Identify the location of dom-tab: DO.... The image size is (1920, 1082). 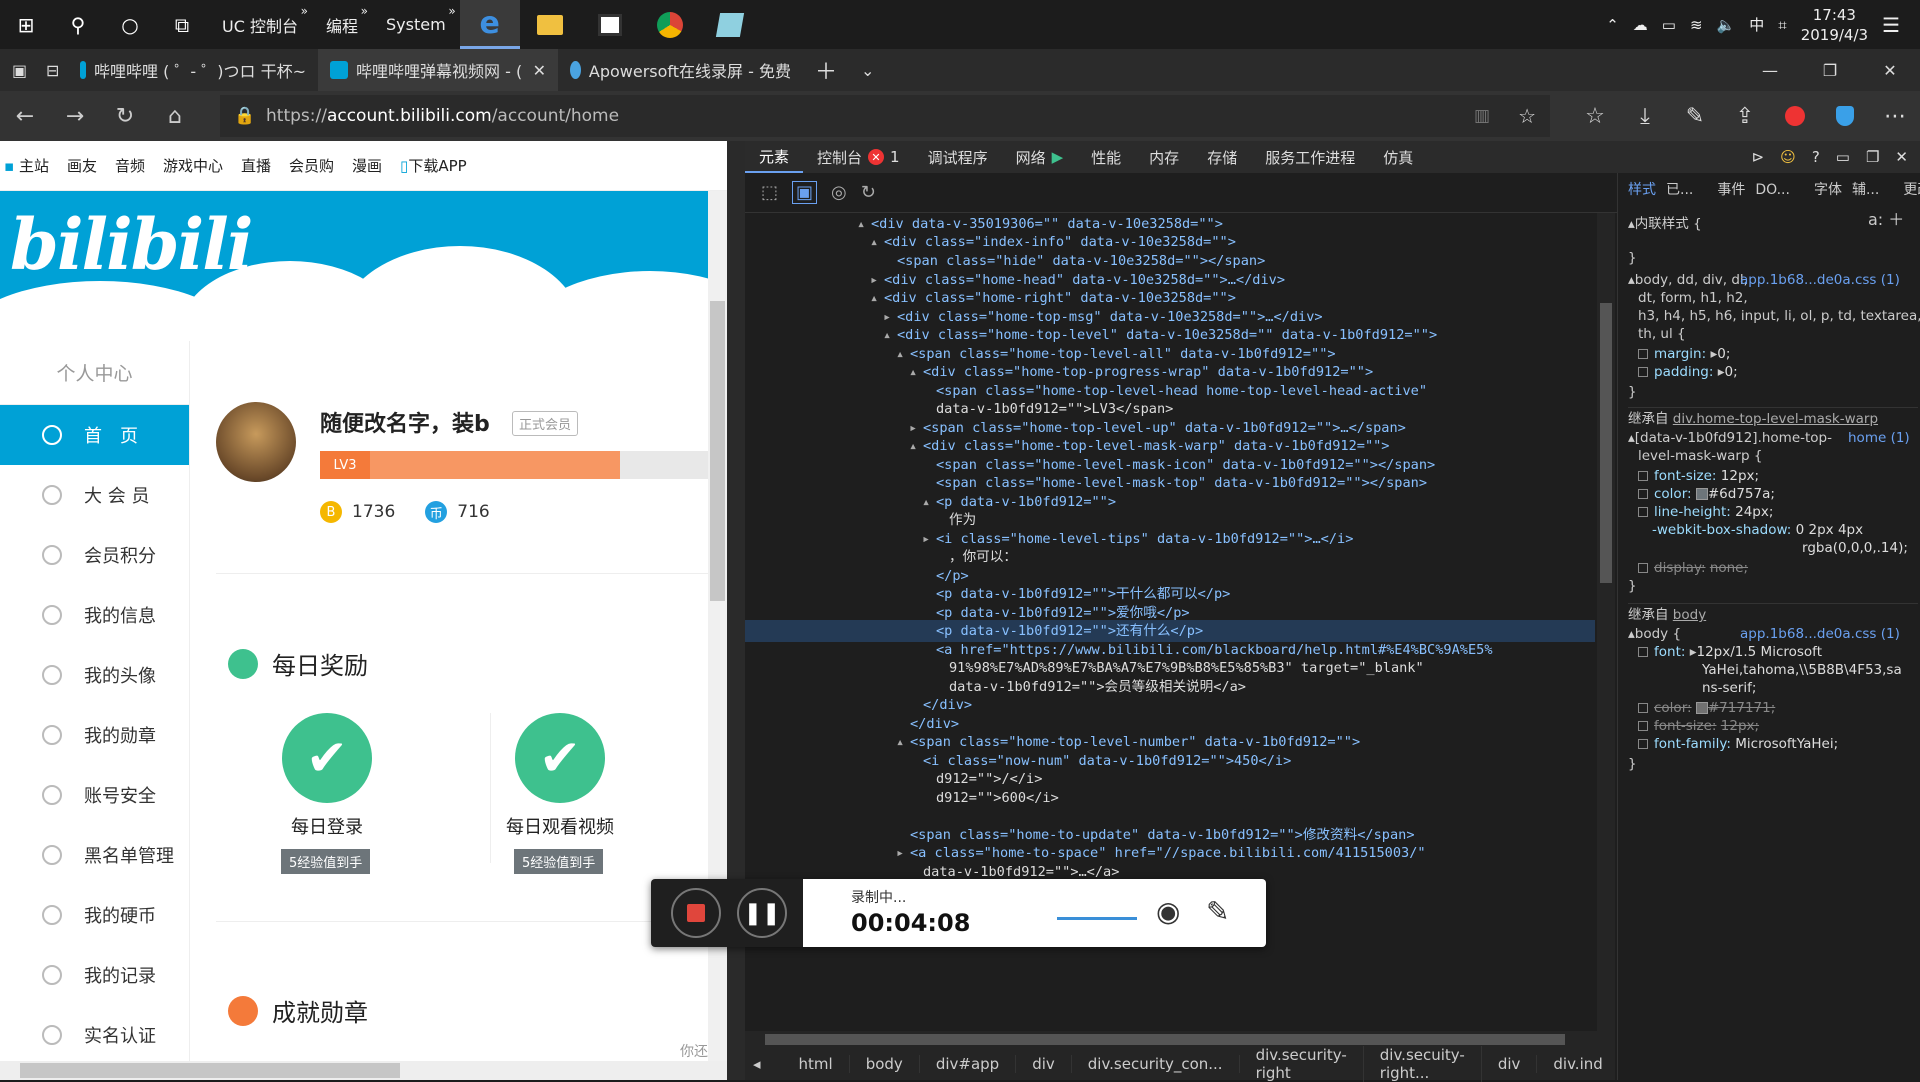
(1772, 190).